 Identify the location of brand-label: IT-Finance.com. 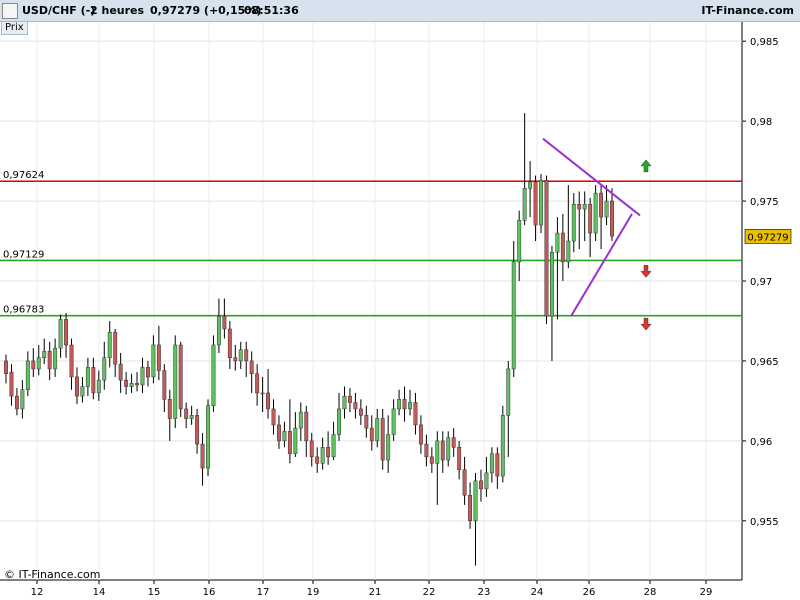
(747, 10).